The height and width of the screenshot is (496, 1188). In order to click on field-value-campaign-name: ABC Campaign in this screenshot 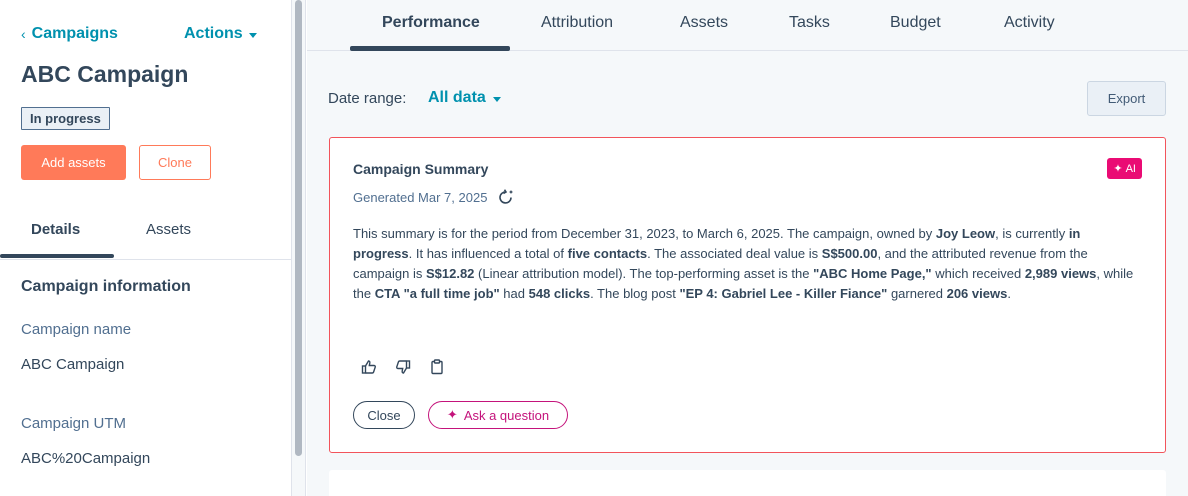, I will do `click(73, 364)`.